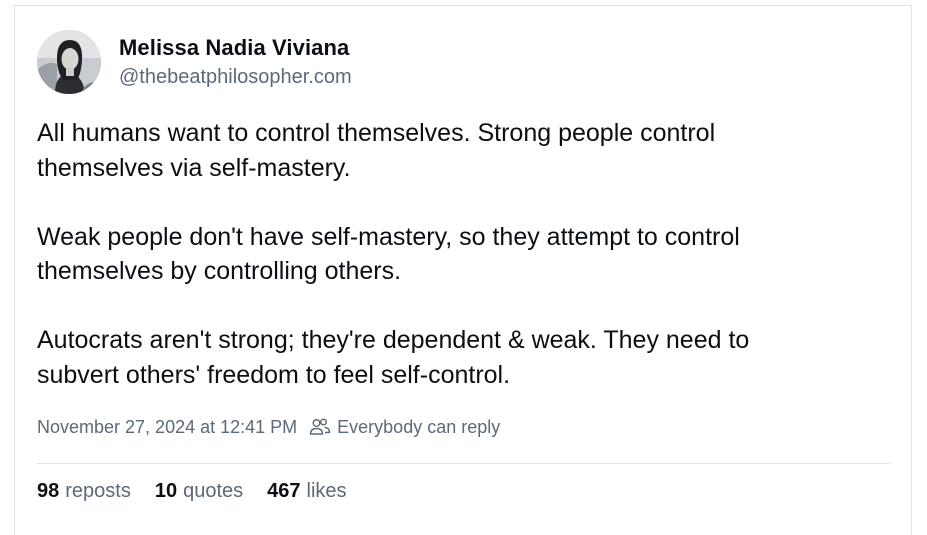 This screenshot has width=927, height=535. Describe the element at coordinates (235, 77) in the screenshot. I see `author-handle: @thebeatphilosopher.com` at that location.